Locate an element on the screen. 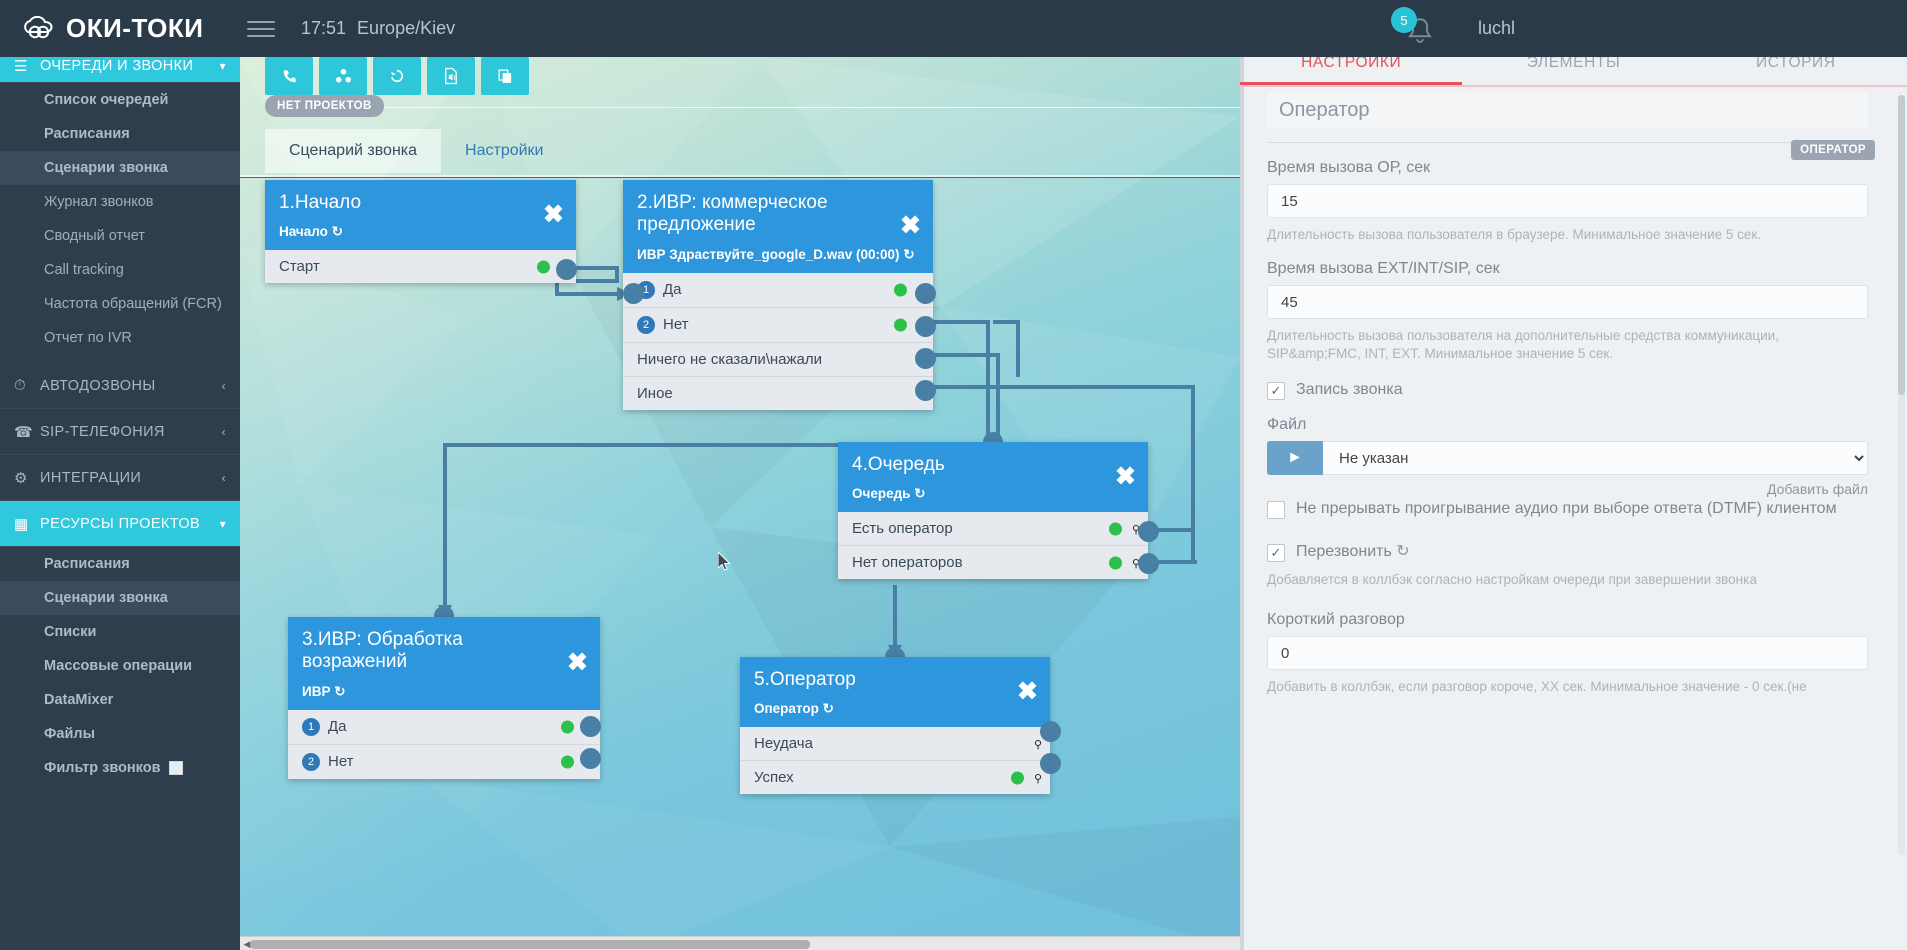  callback-row: ✓ Перезвонить ↻ is located at coordinates (1567, 552).